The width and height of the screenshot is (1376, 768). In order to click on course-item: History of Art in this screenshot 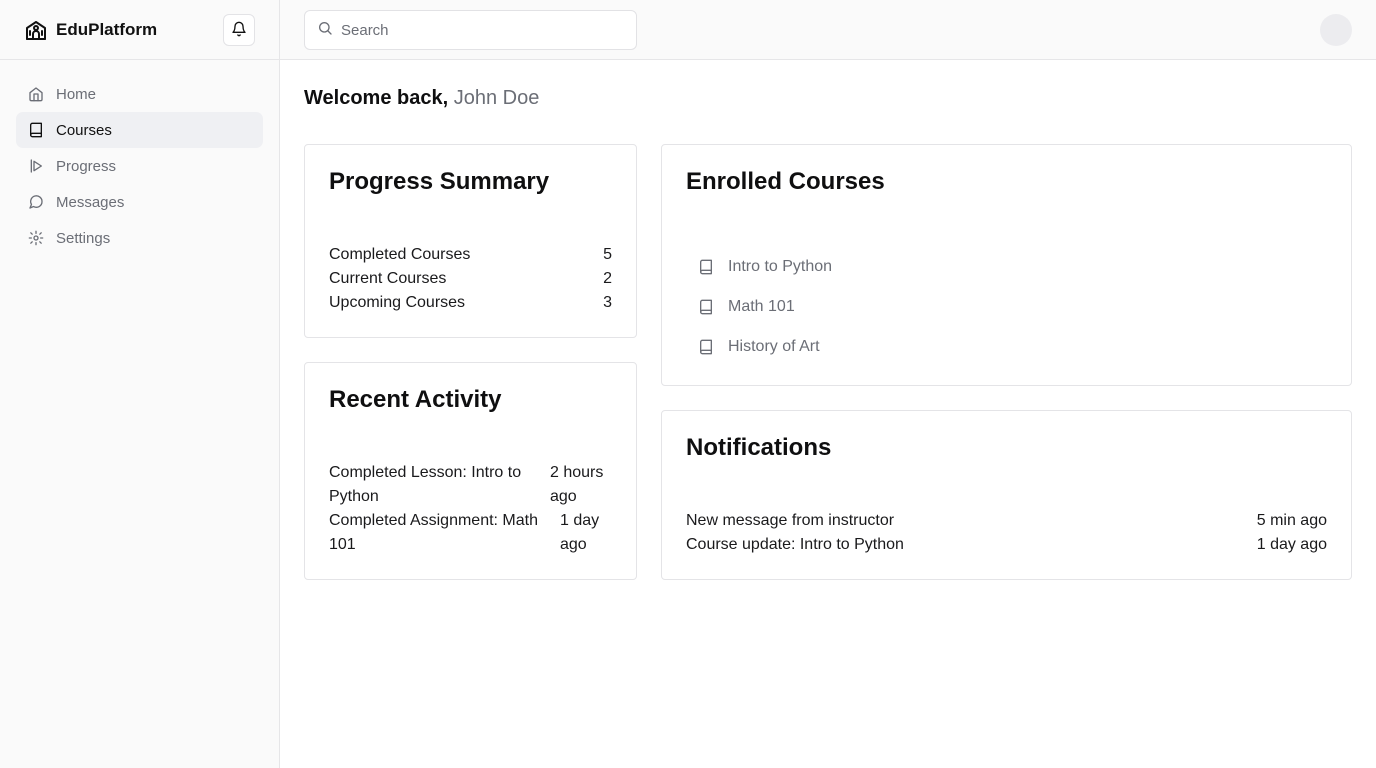, I will do `click(1006, 347)`.